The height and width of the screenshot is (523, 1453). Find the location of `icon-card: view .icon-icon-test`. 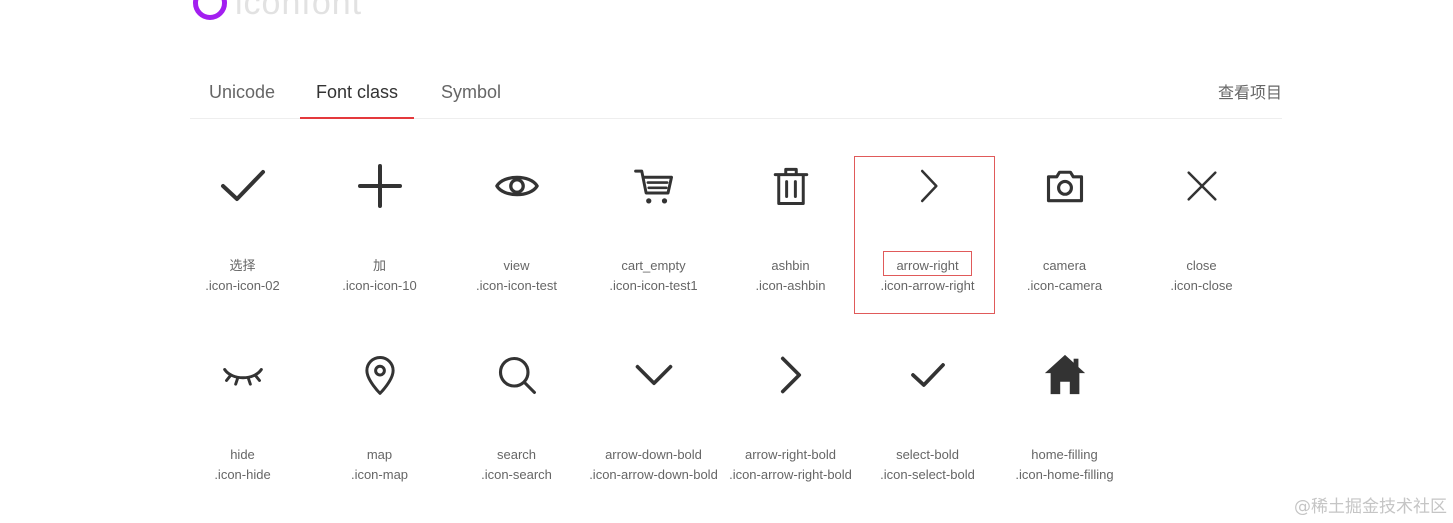

icon-card: view .icon-icon-test is located at coordinates (516, 241).